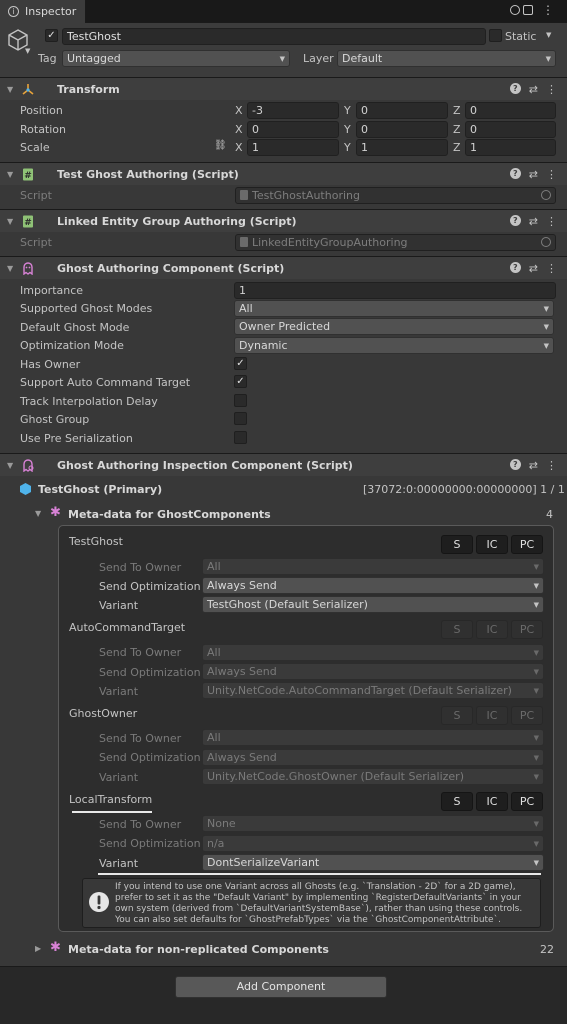 The image size is (567, 1024). I want to click on tab-inspector: i Inspector, so click(43, 11).